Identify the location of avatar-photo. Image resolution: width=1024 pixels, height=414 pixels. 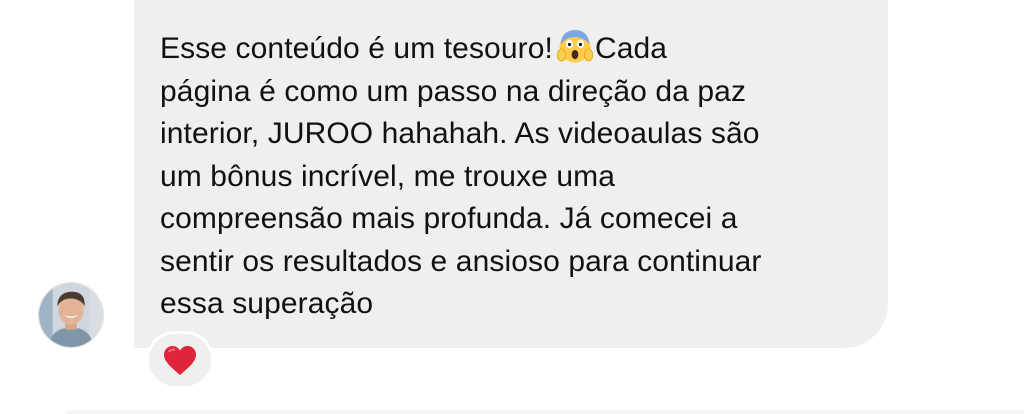
(71, 315).